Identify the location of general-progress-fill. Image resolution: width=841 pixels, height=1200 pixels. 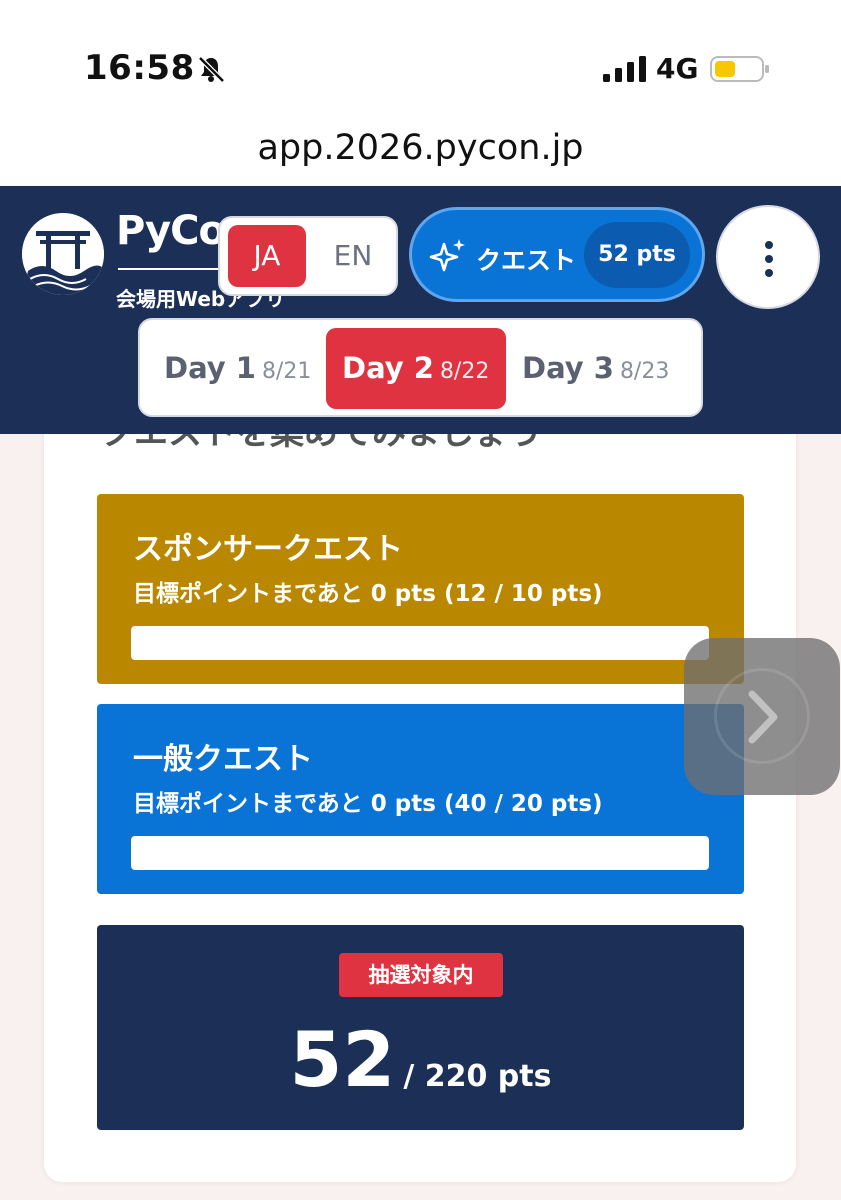
(420, 853).